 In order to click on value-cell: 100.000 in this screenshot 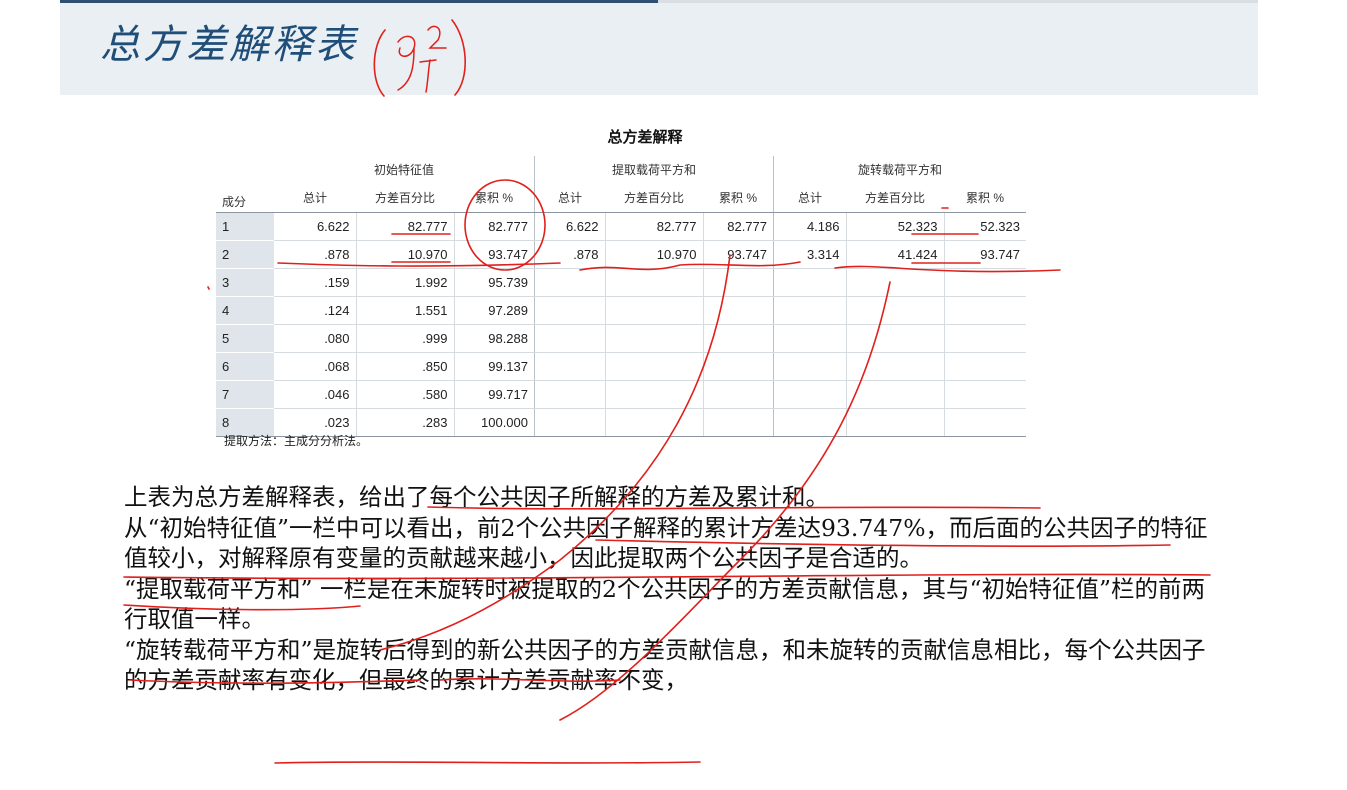, I will do `click(494, 422)`.